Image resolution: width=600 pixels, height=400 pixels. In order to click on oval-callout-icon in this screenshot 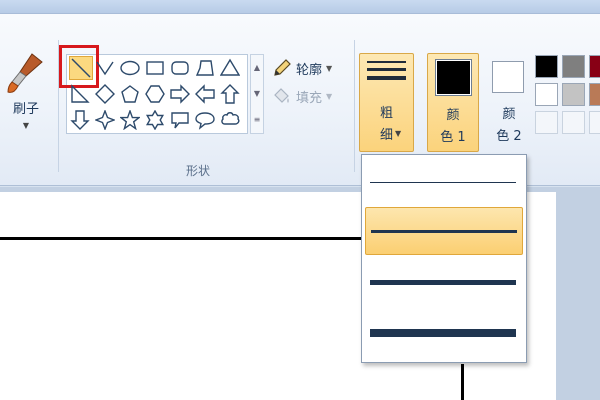, I will do `click(205, 121)`.